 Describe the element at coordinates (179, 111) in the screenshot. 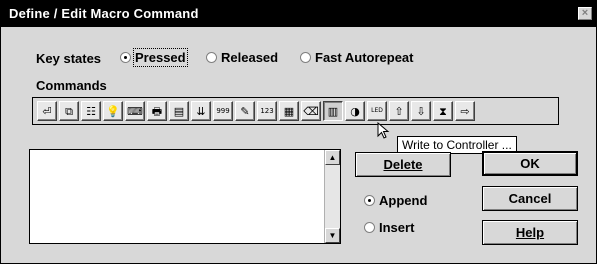

I see `document-icon: ▤` at that location.